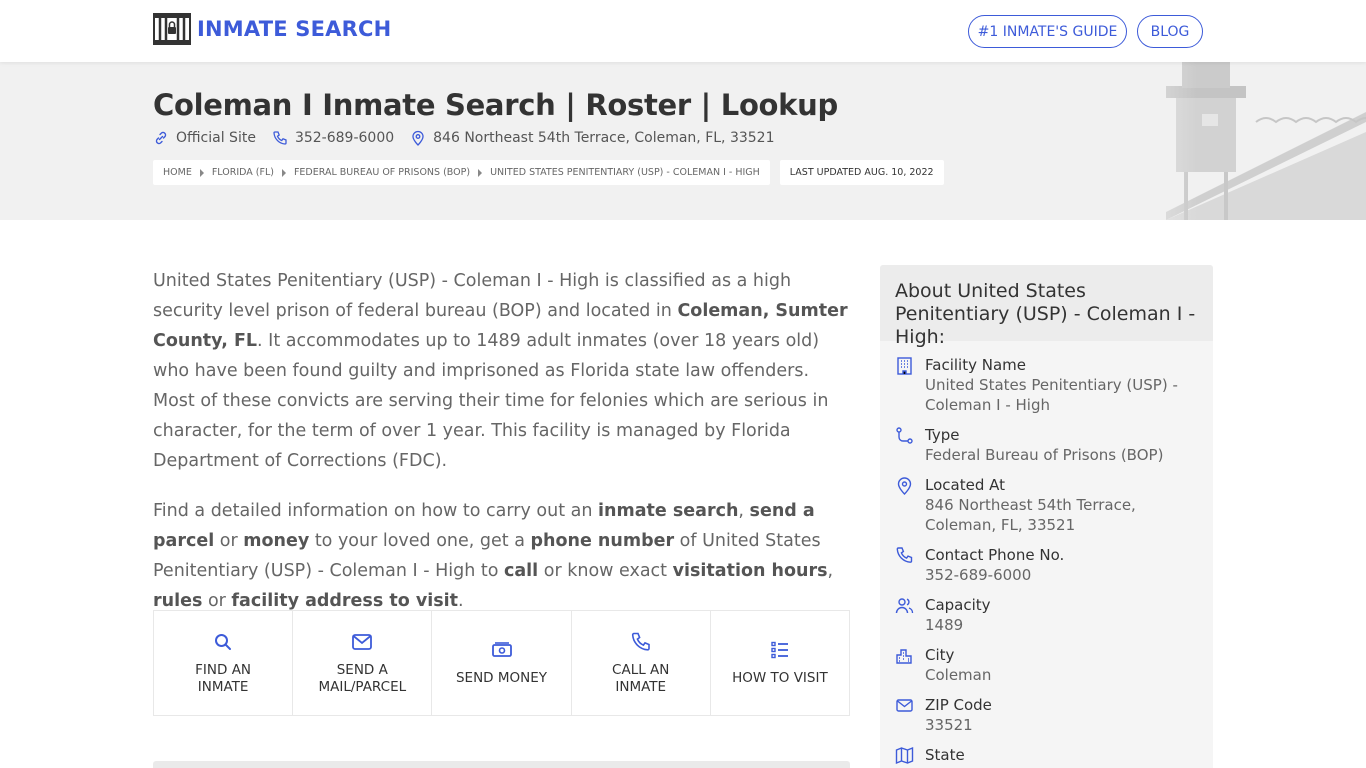  Describe the element at coordinates (958, 705) in the screenshot. I see `detail-label: ZIP Code` at that location.